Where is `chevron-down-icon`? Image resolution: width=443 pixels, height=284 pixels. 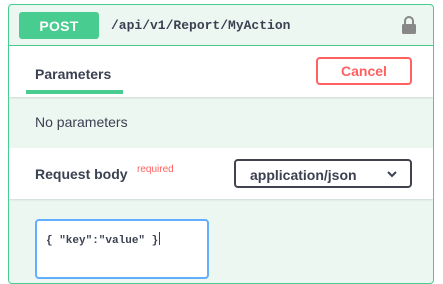 chevron-down-icon is located at coordinates (392, 174).